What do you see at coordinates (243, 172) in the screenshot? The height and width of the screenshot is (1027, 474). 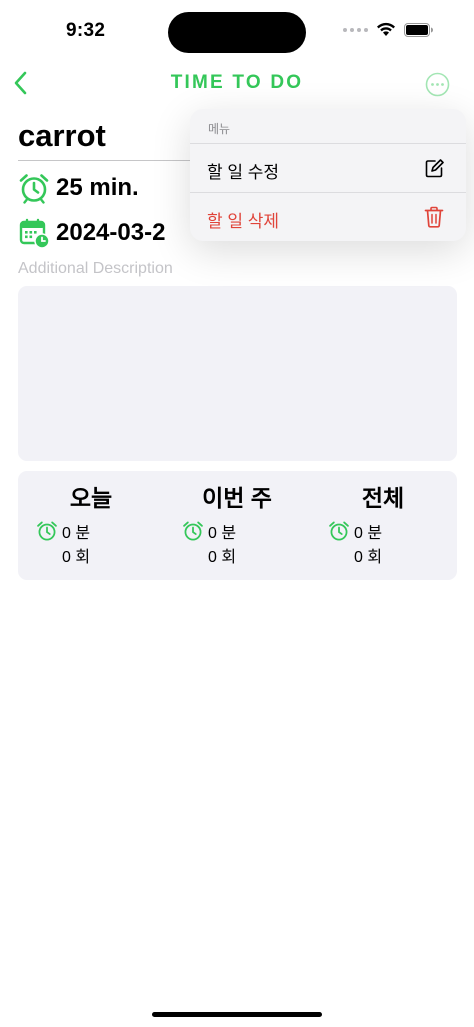 I see `menu-item-label: 할 일 수정` at bounding box center [243, 172].